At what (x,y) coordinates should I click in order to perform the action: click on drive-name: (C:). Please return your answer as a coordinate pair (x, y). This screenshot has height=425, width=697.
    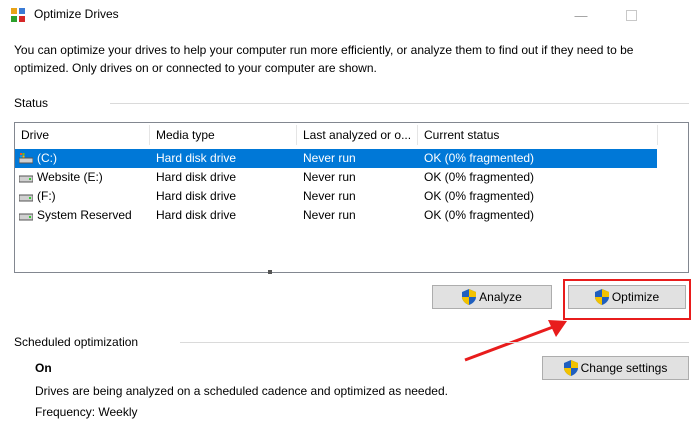
    Looking at the image, I should click on (47, 158).